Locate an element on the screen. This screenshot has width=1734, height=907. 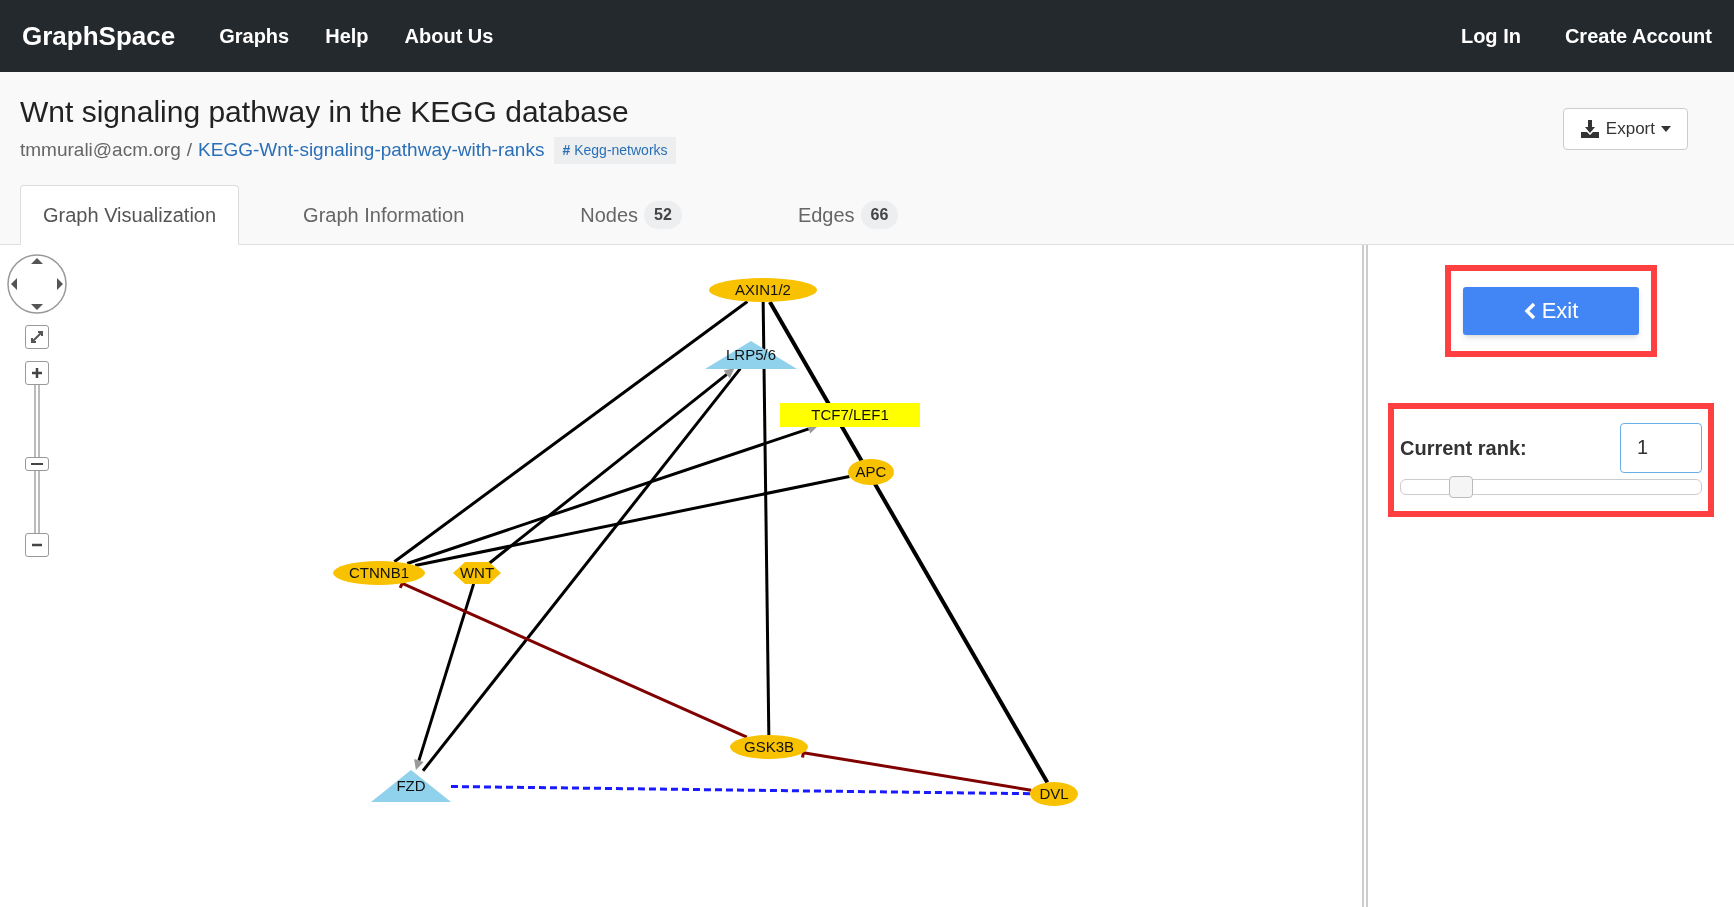
nav-link: About Us is located at coordinates (449, 36).